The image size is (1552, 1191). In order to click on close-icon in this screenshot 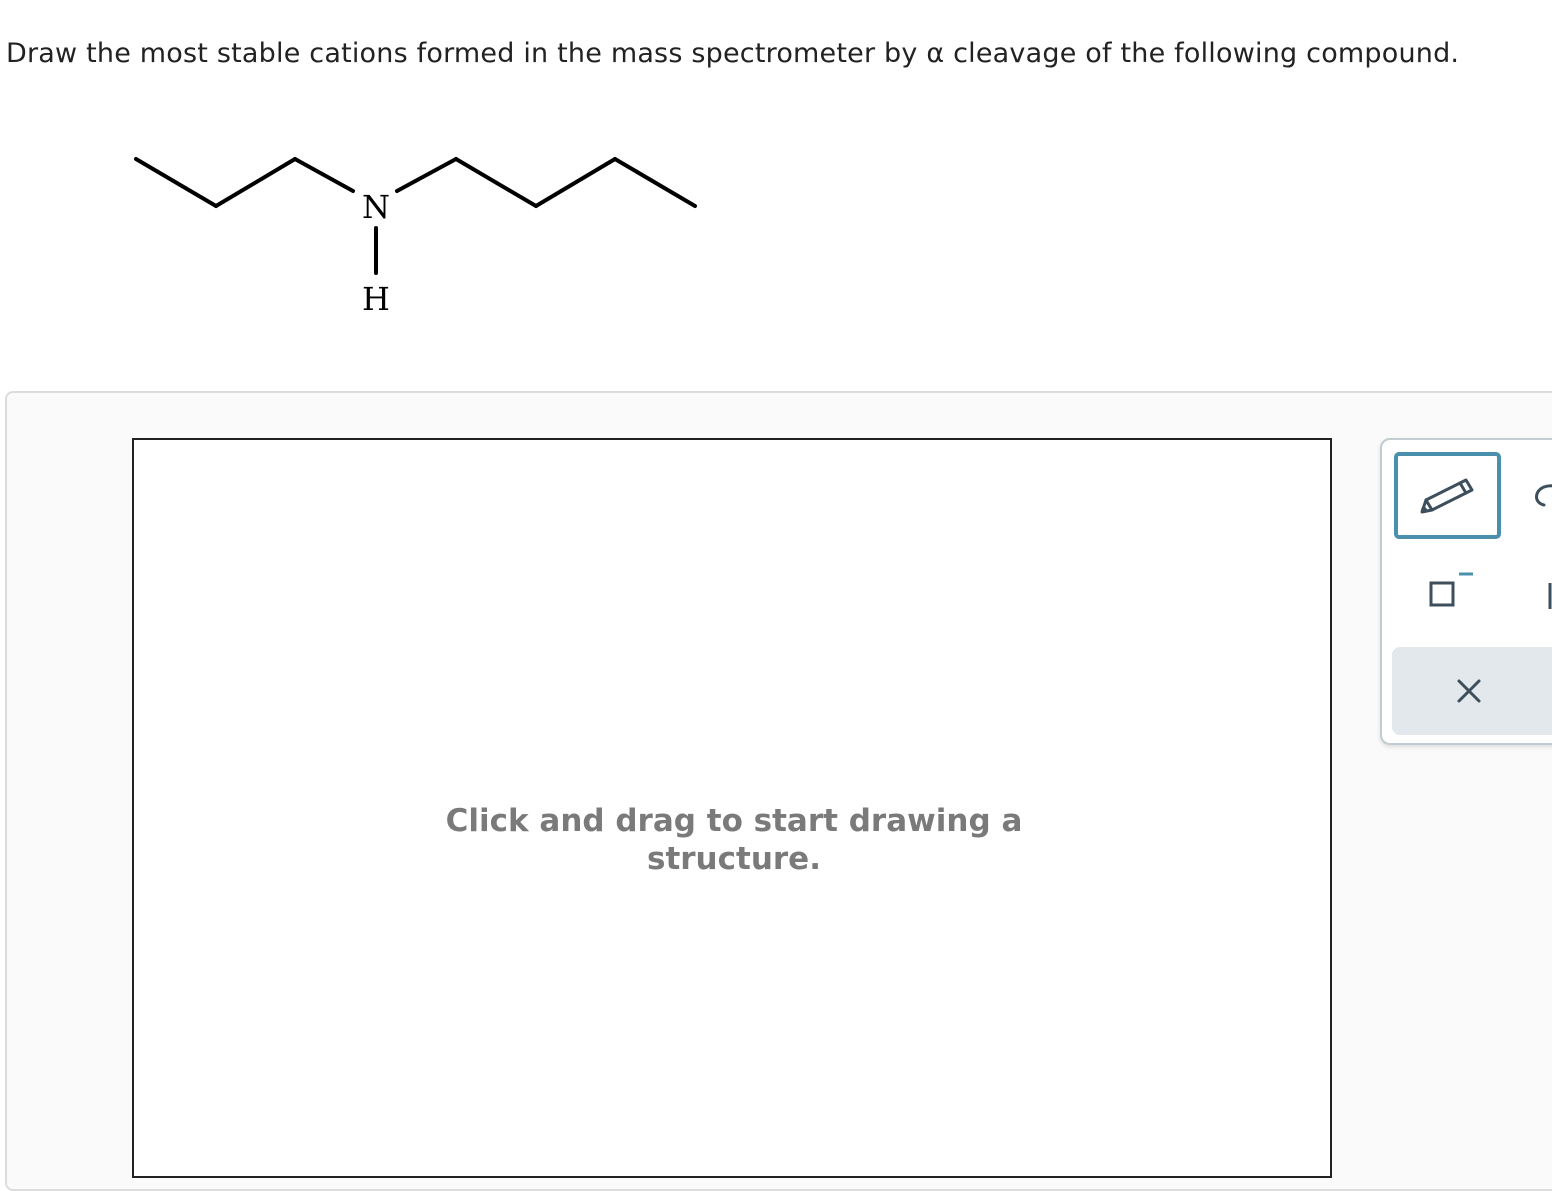, I will do `click(1469, 691)`.